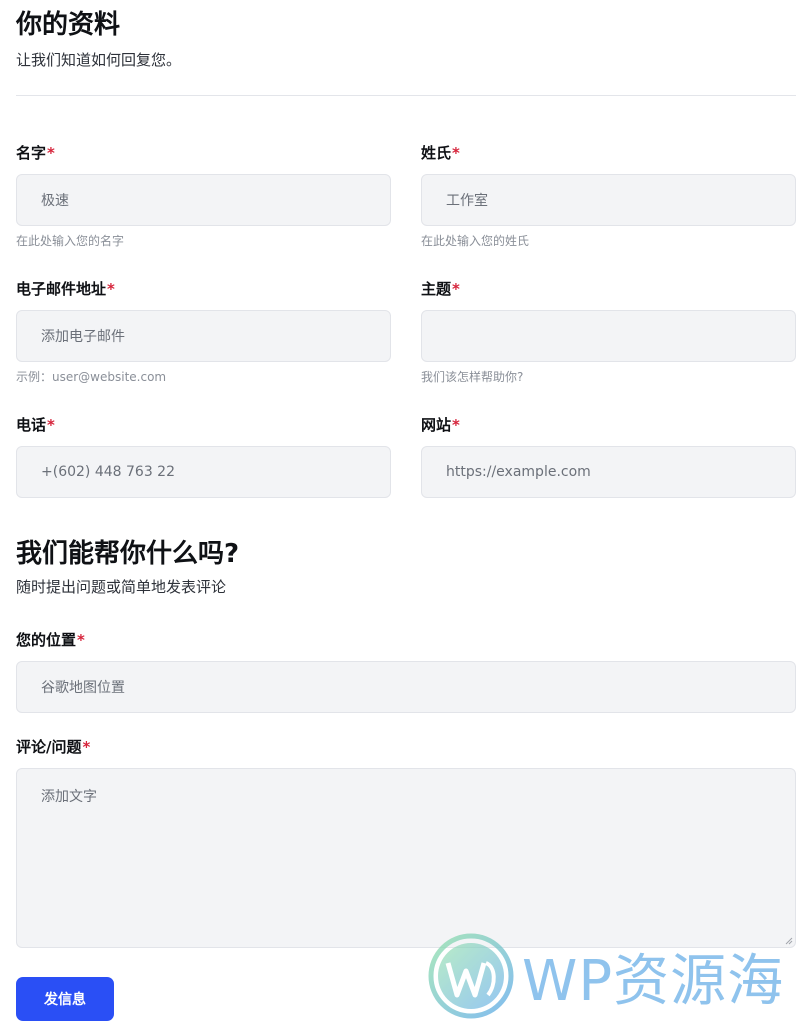 This screenshot has width=812, height=1033. What do you see at coordinates (518, 472) in the screenshot?
I see `website-placeholder: https://example.com` at bounding box center [518, 472].